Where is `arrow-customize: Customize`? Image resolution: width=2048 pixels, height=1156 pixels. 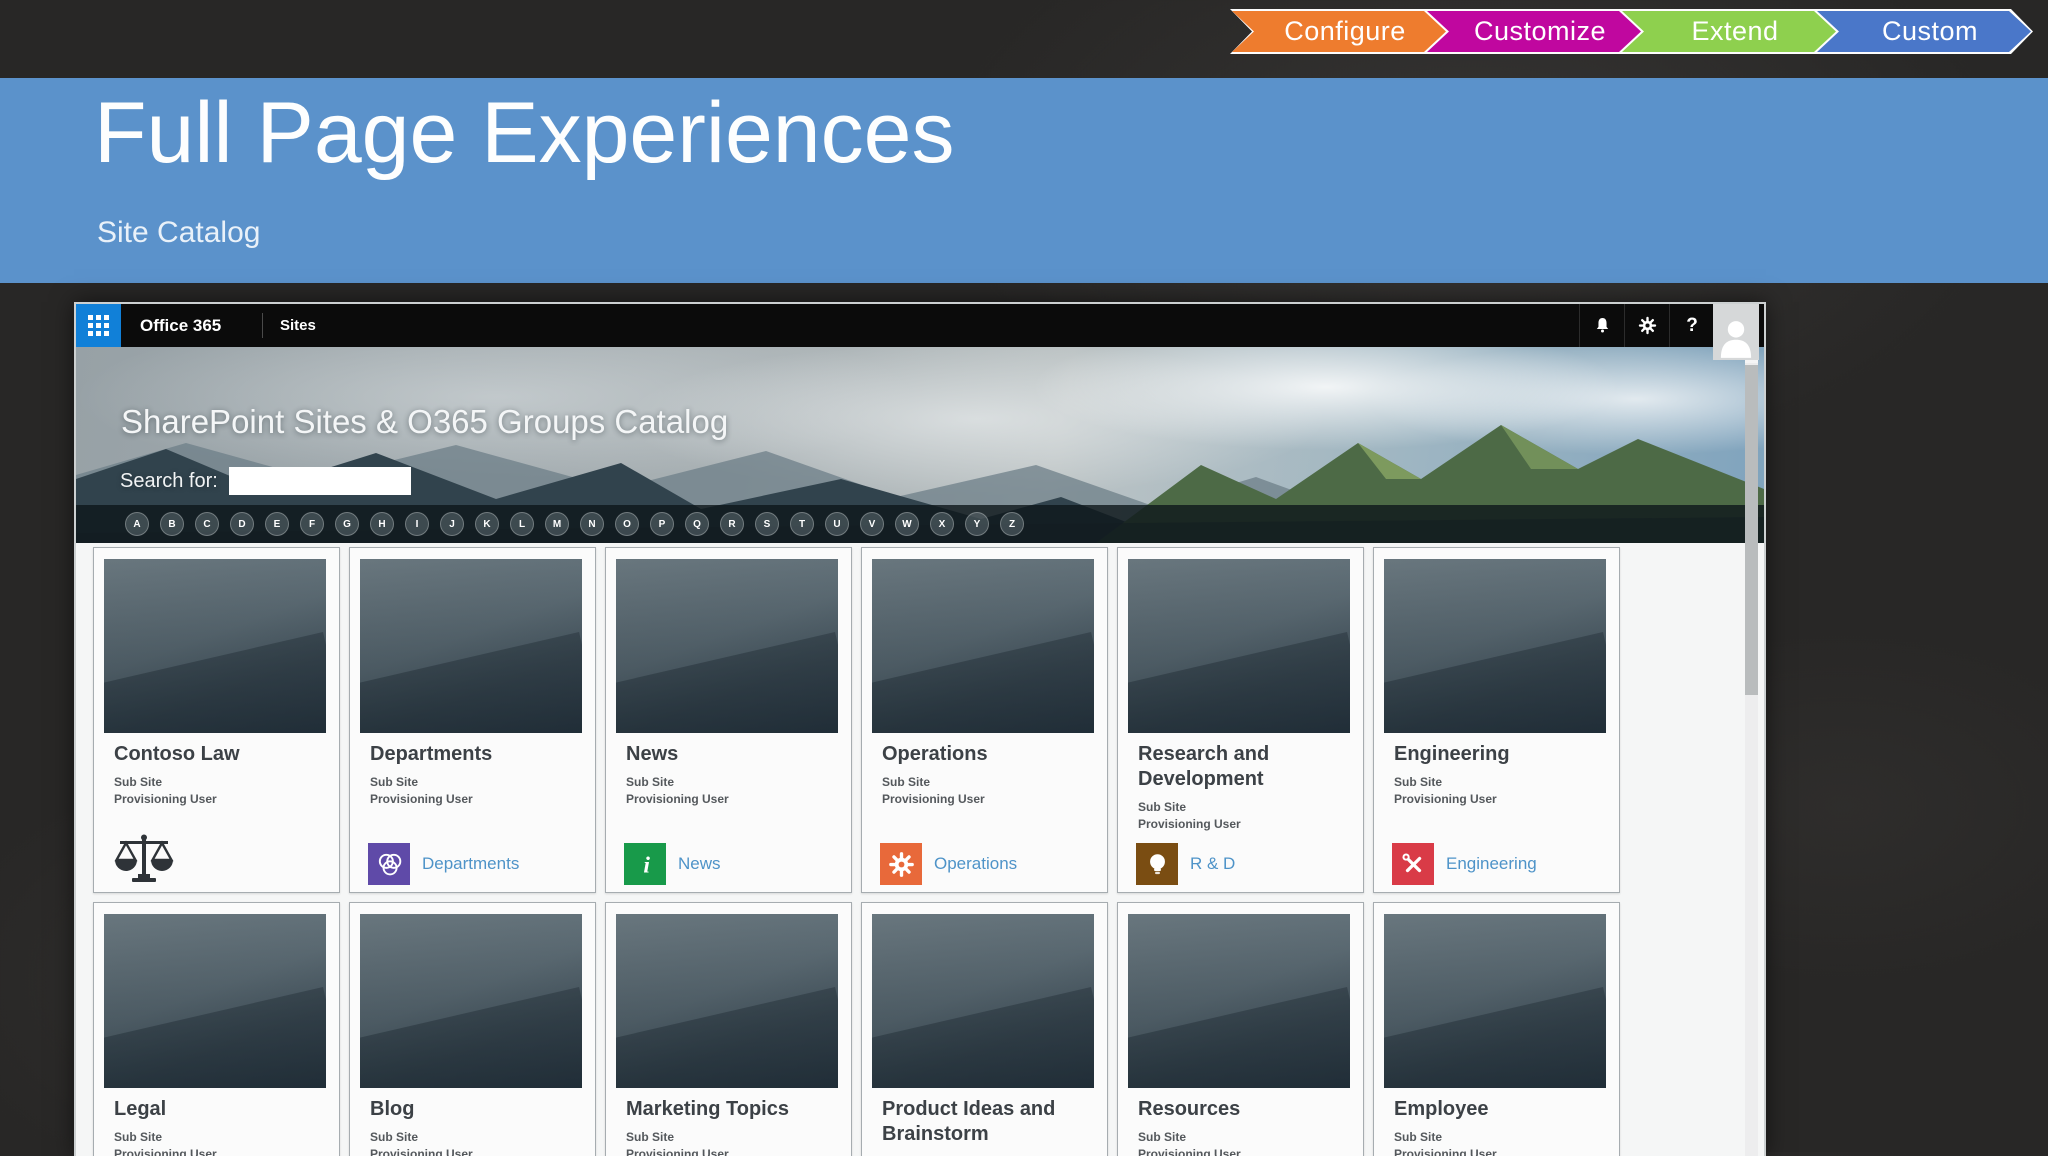 arrow-customize: Customize is located at coordinates (1534, 31).